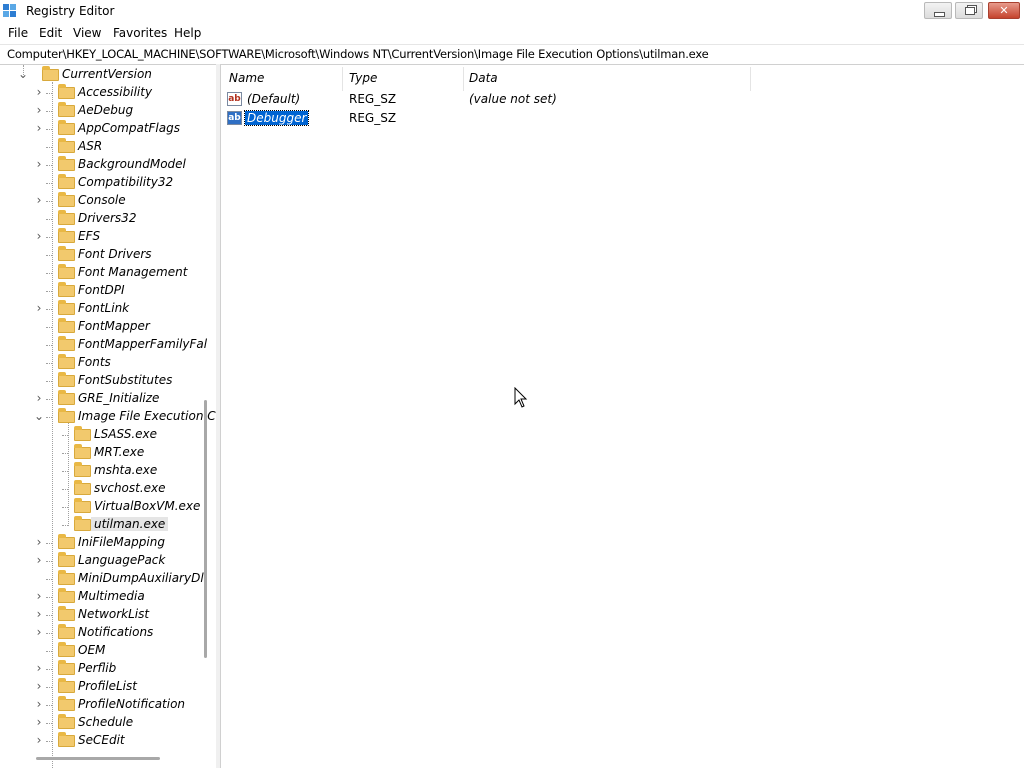  Describe the element at coordinates (373, 99) in the screenshot. I see `value-type: REG_SZ` at that location.